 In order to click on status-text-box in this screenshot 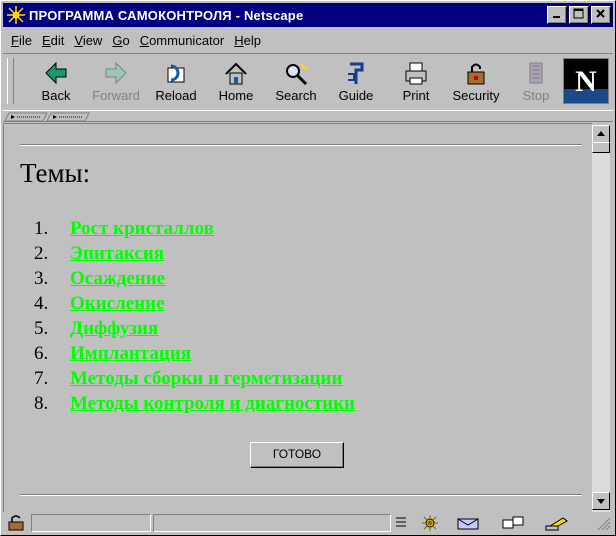, I will do `click(272, 523)`.